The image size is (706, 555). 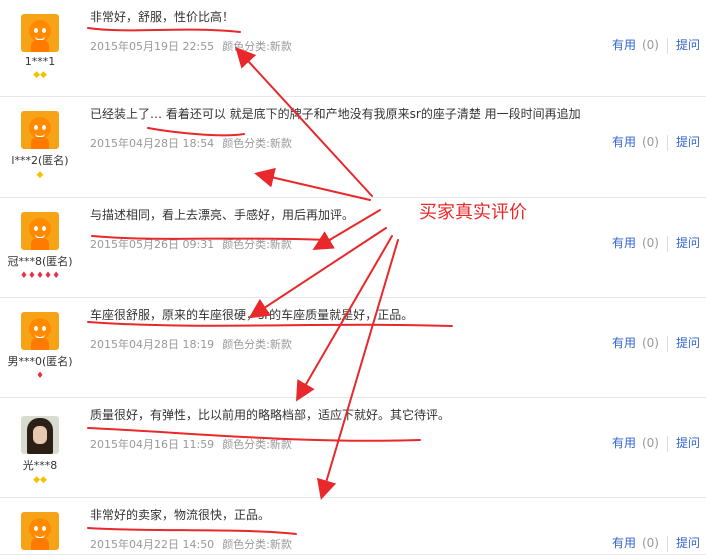 What do you see at coordinates (360, 143) in the screenshot?
I see `review-meta: 2015年04月28日 18:54 颜色分类:新款` at bounding box center [360, 143].